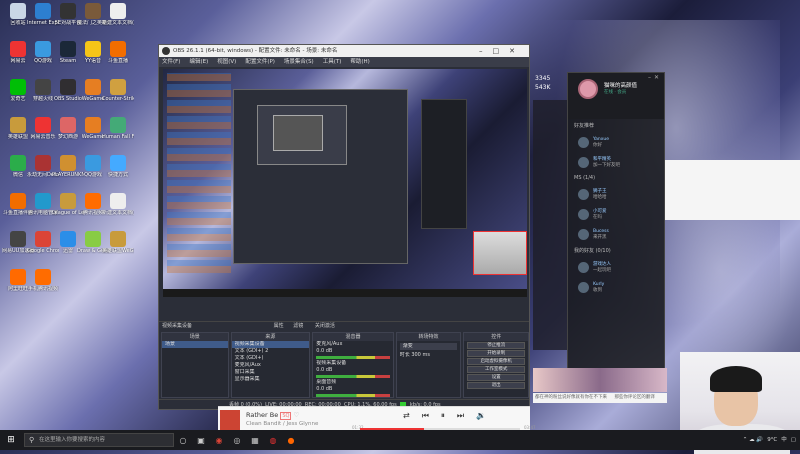  I want to click on source-item: 显示器采集, so click(271, 379).